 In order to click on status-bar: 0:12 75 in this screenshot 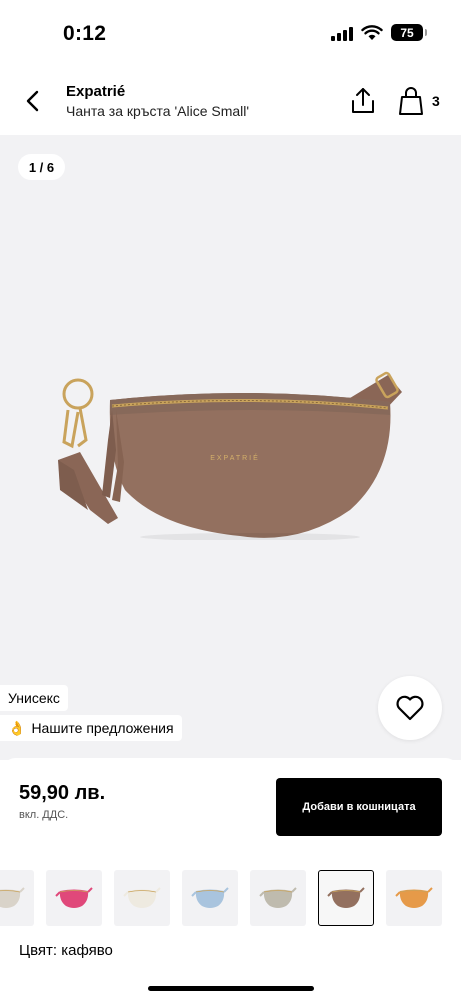, I will do `click(230, 35)`.